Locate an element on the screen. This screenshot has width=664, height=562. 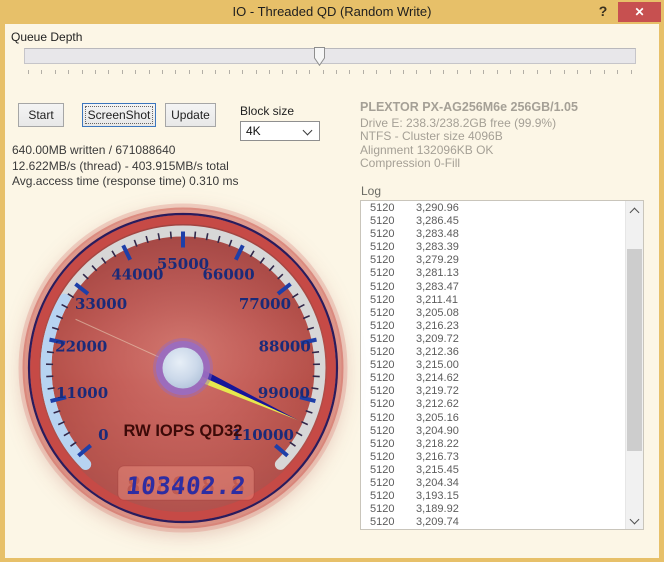
start-button: Start is located at coordinates (41, 115).